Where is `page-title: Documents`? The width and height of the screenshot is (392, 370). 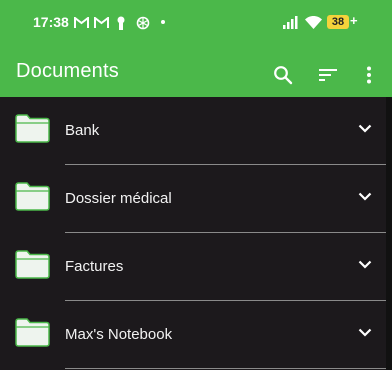
page-title: Documents is located at coordinates (67, 71).